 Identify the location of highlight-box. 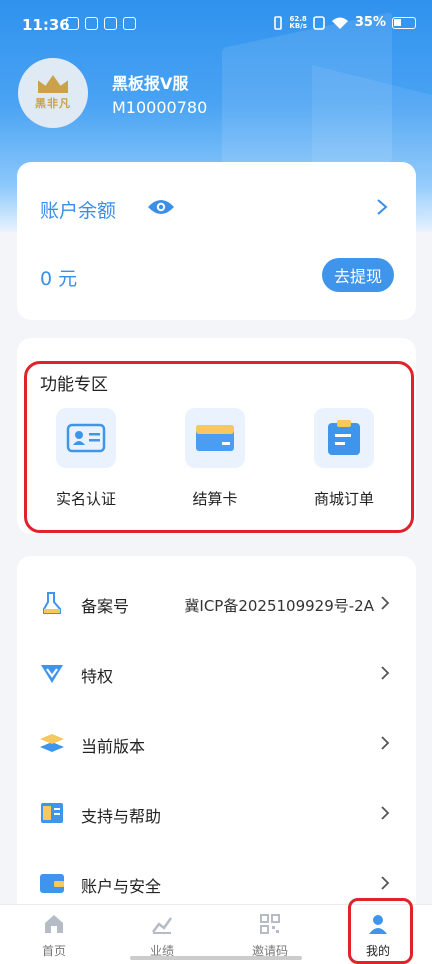
(380, 931).